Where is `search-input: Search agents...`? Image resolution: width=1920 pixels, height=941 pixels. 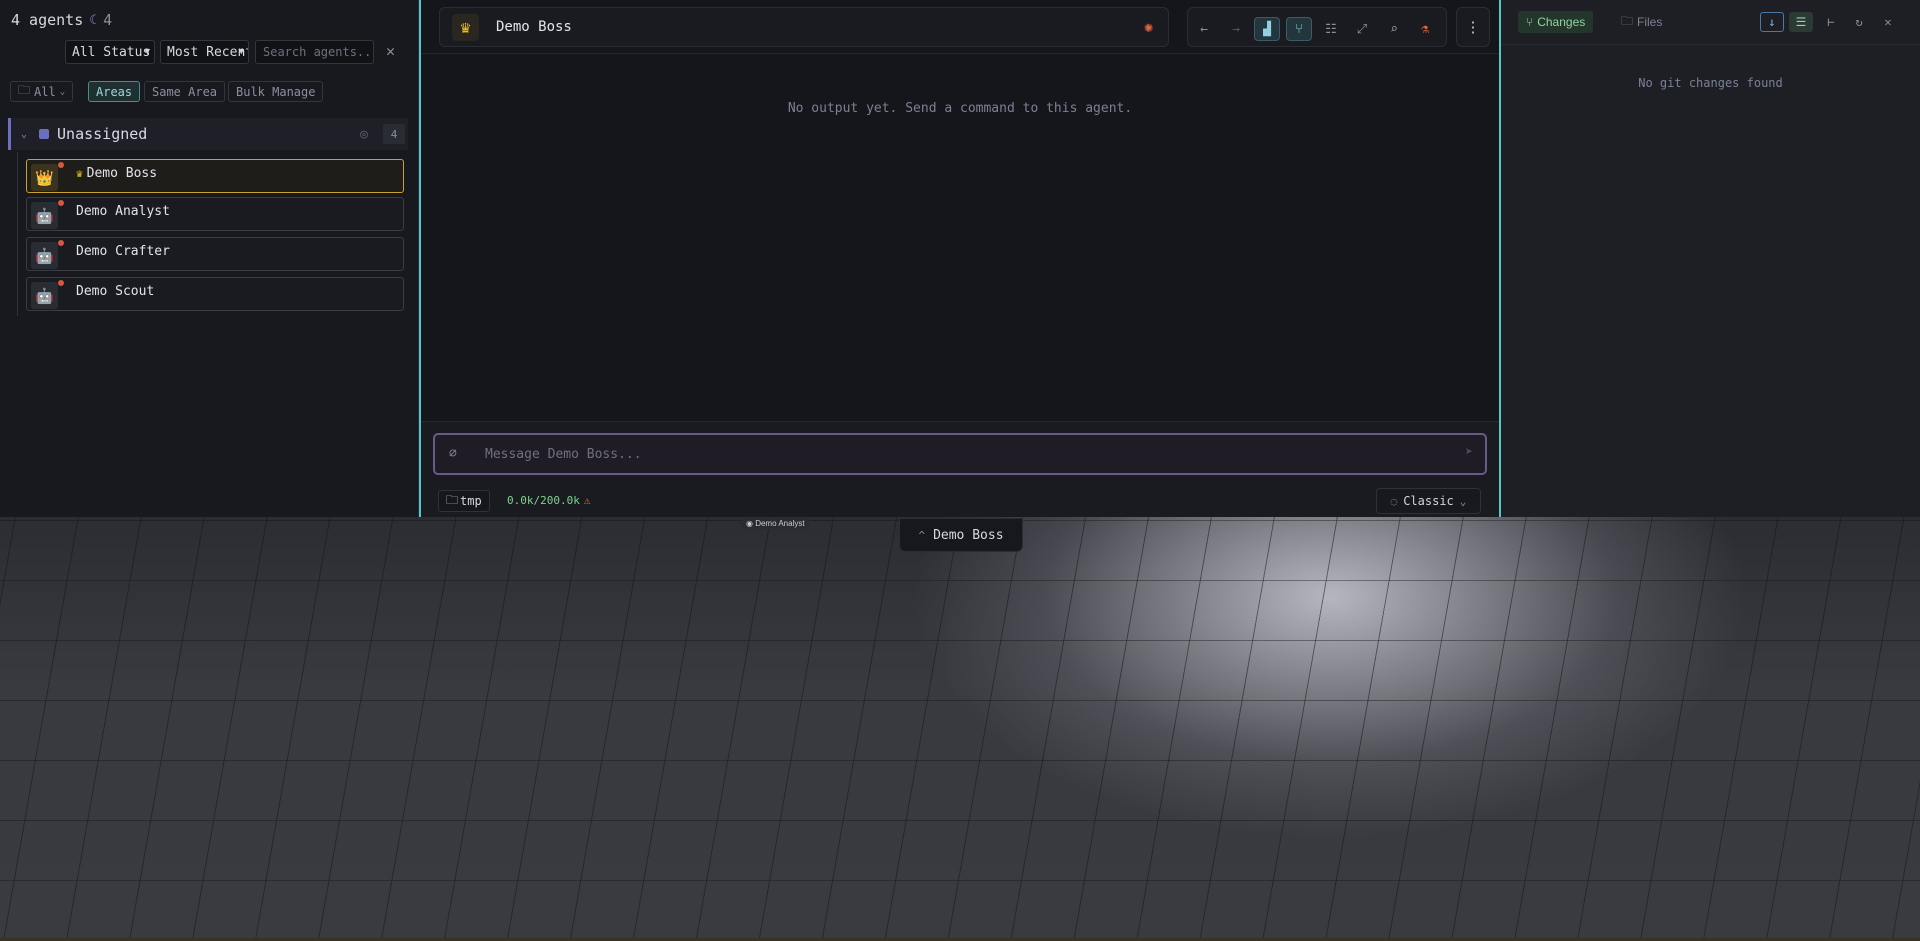
search-input: Search agents... is located at coordinates (314, 52).